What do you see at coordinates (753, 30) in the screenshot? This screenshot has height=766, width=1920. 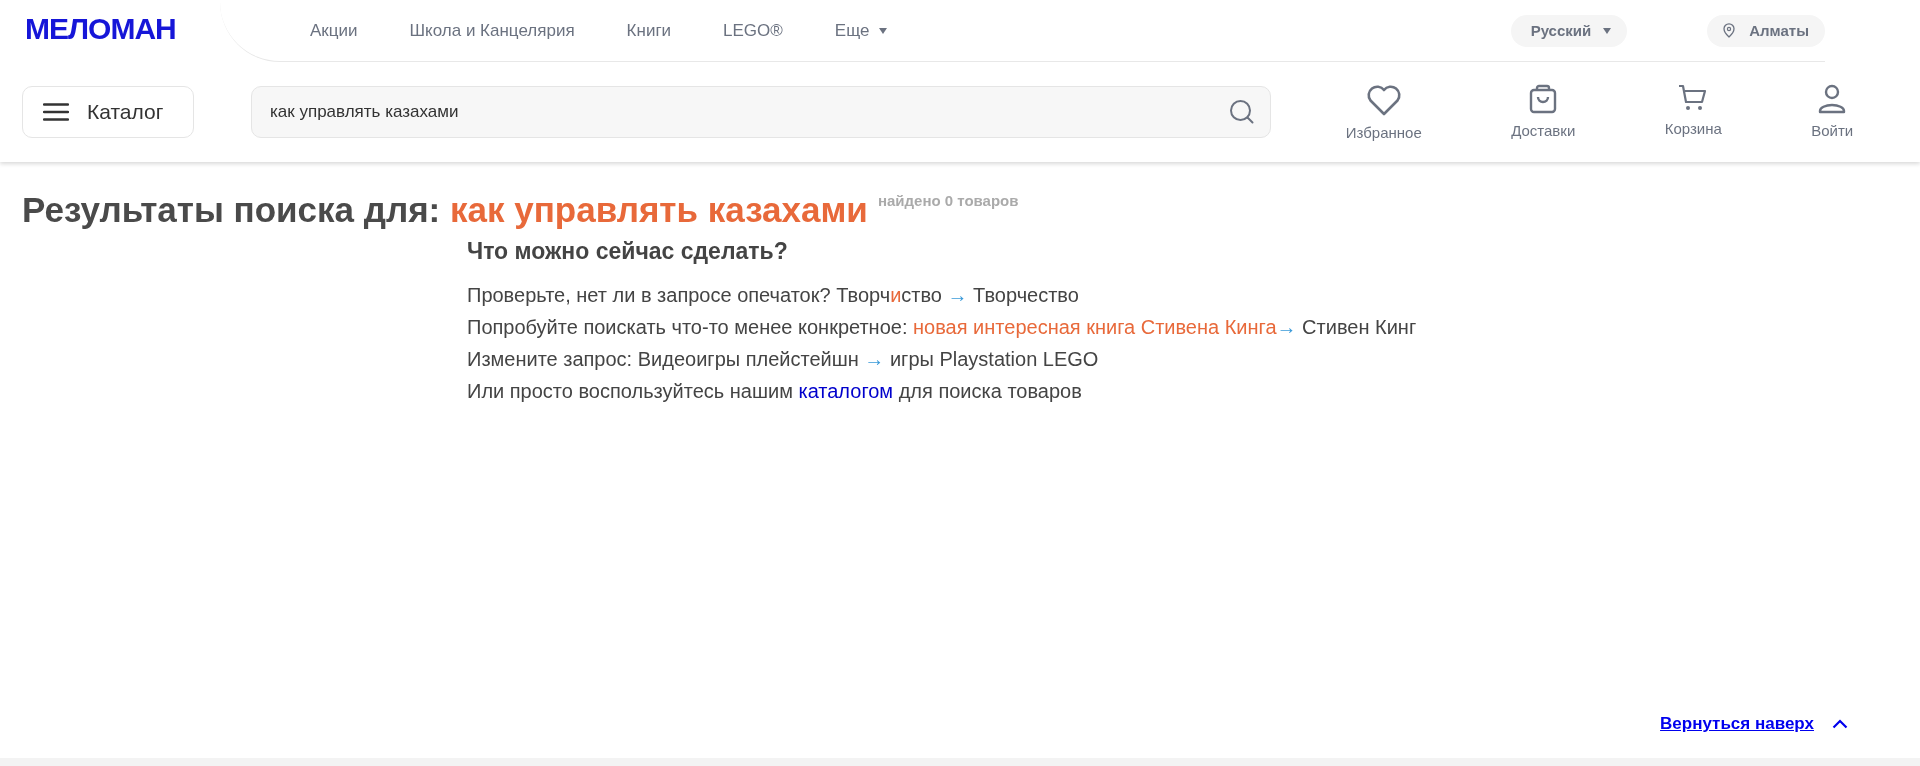 I see `nav-link: LEGO®` at bounding box center [753, 30].